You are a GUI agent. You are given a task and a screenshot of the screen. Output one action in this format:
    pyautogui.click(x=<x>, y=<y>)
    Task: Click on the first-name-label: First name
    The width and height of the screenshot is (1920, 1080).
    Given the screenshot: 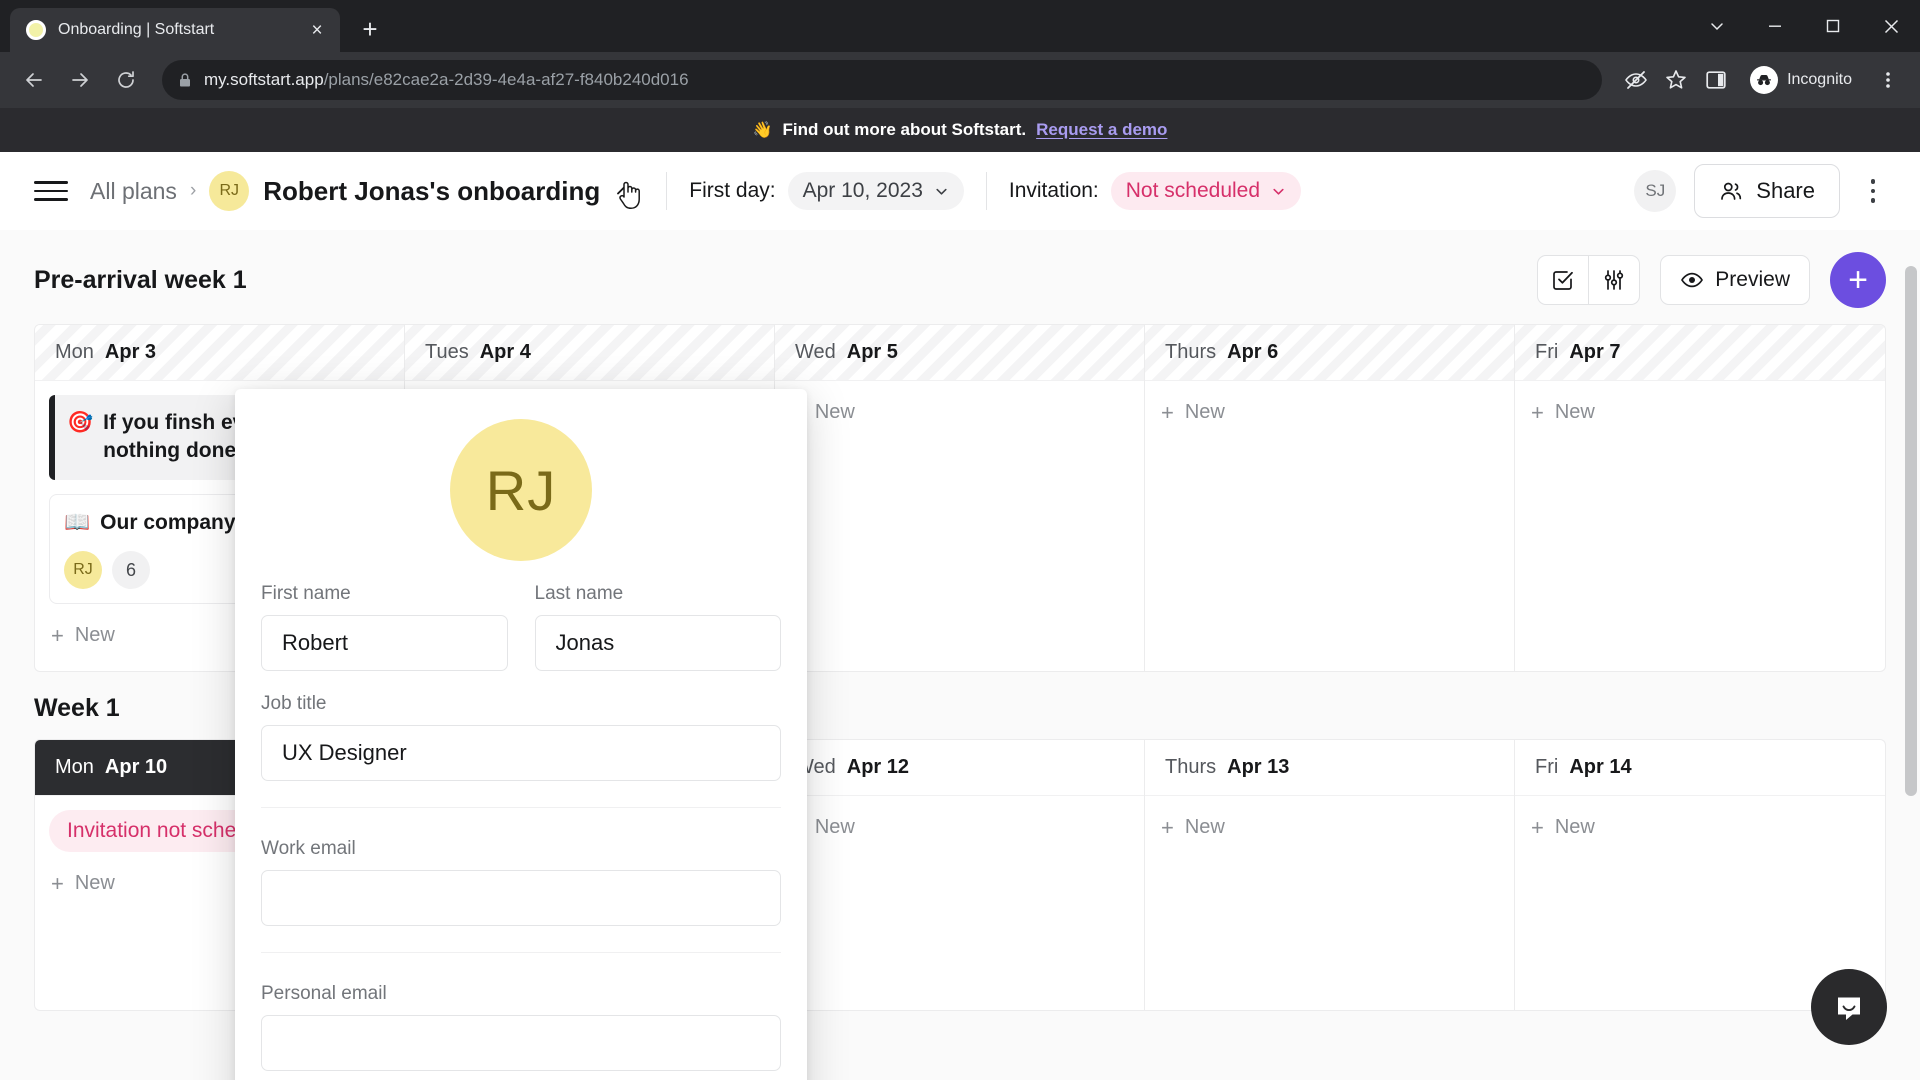 What is the action you would take?
    pyautogui.click(x=306, y=593)
    